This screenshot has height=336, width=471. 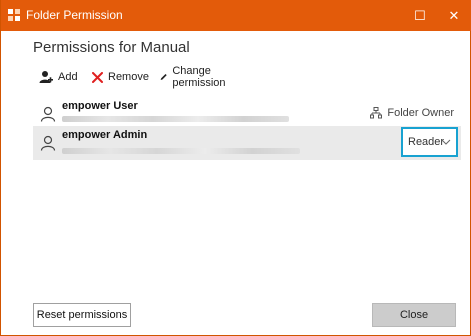 I want to click on folder-owner-label: Folder Owner, so click(x=412, y=113).